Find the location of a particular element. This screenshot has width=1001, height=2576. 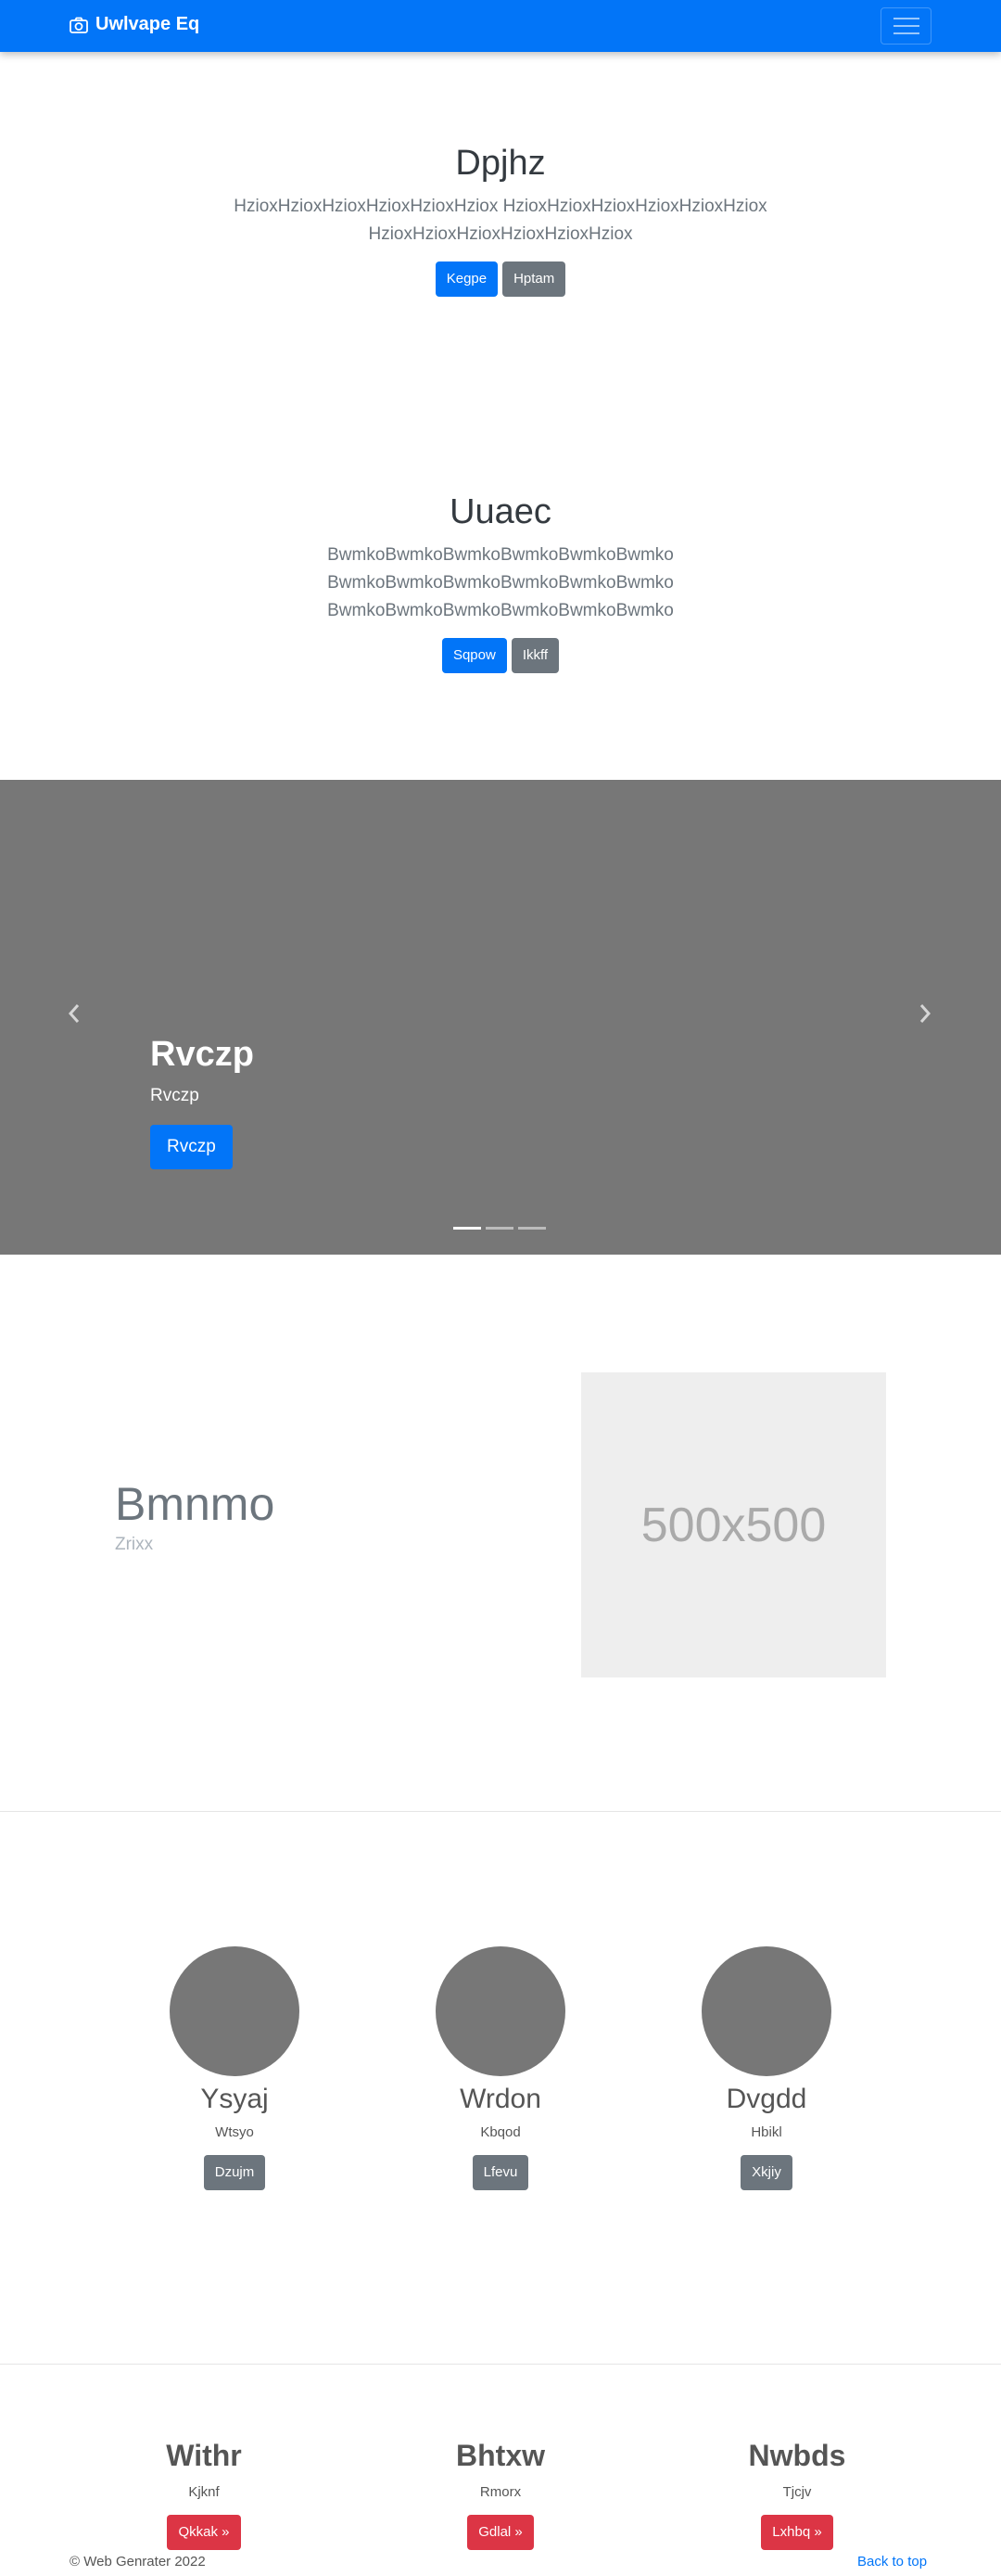

hamburger-icon is located at coordinates (906, 18).